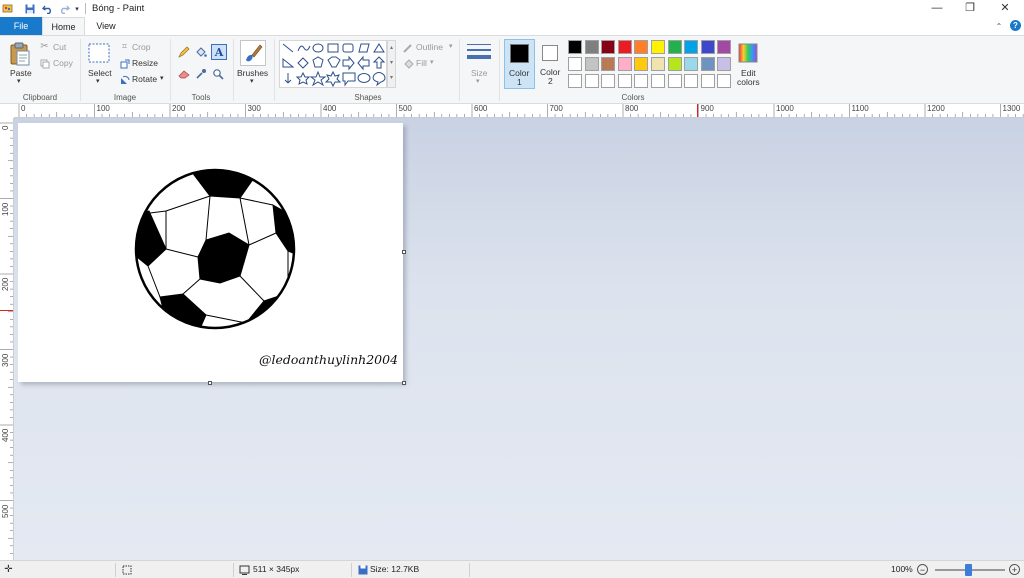 The height and width of the screenshot is (578, 1024). I want to click on tab-file: File, so click(21, 26).